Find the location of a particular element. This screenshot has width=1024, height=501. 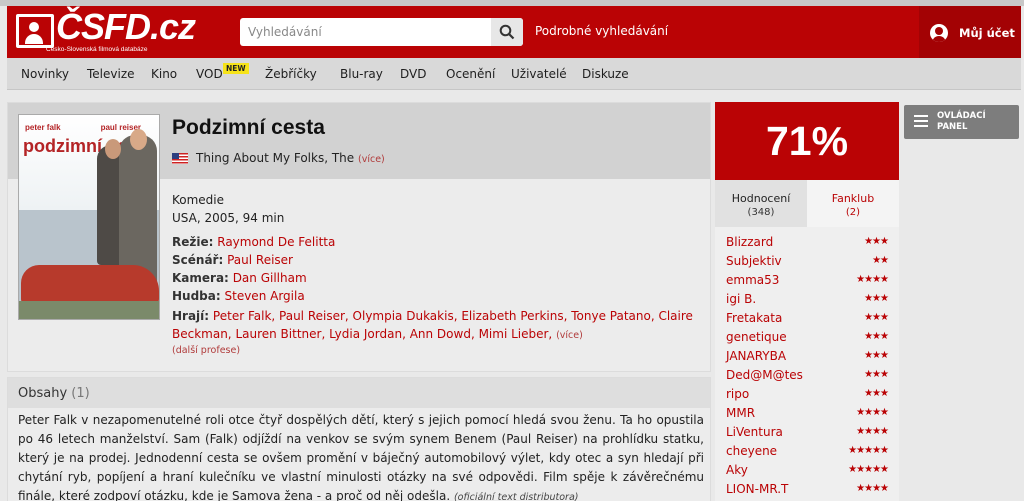

search-box is located at coordinates (381, 32).